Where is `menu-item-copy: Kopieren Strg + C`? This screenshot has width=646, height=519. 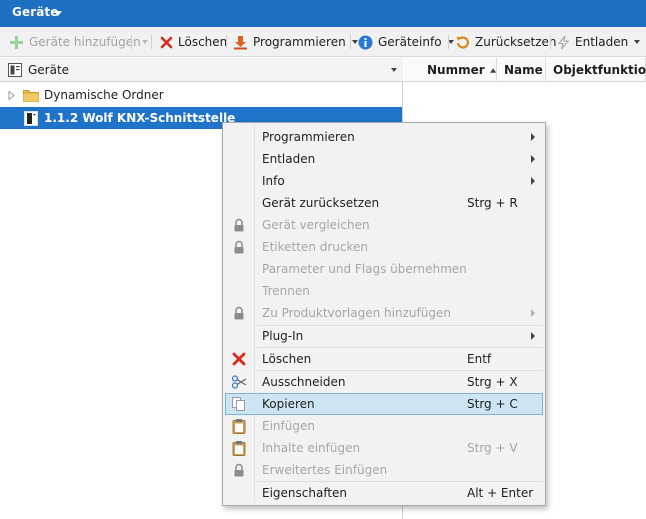
menu-item-copy: Kopieren Strg + C is located at coordinates (384, 404).